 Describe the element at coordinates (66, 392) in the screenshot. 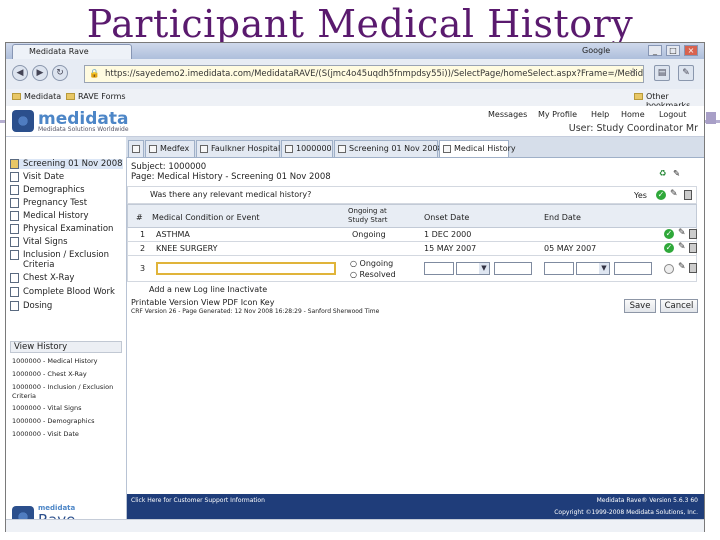

I see `history-item: 1000000 - Inclusion / Exclusion Criteria` at that location.